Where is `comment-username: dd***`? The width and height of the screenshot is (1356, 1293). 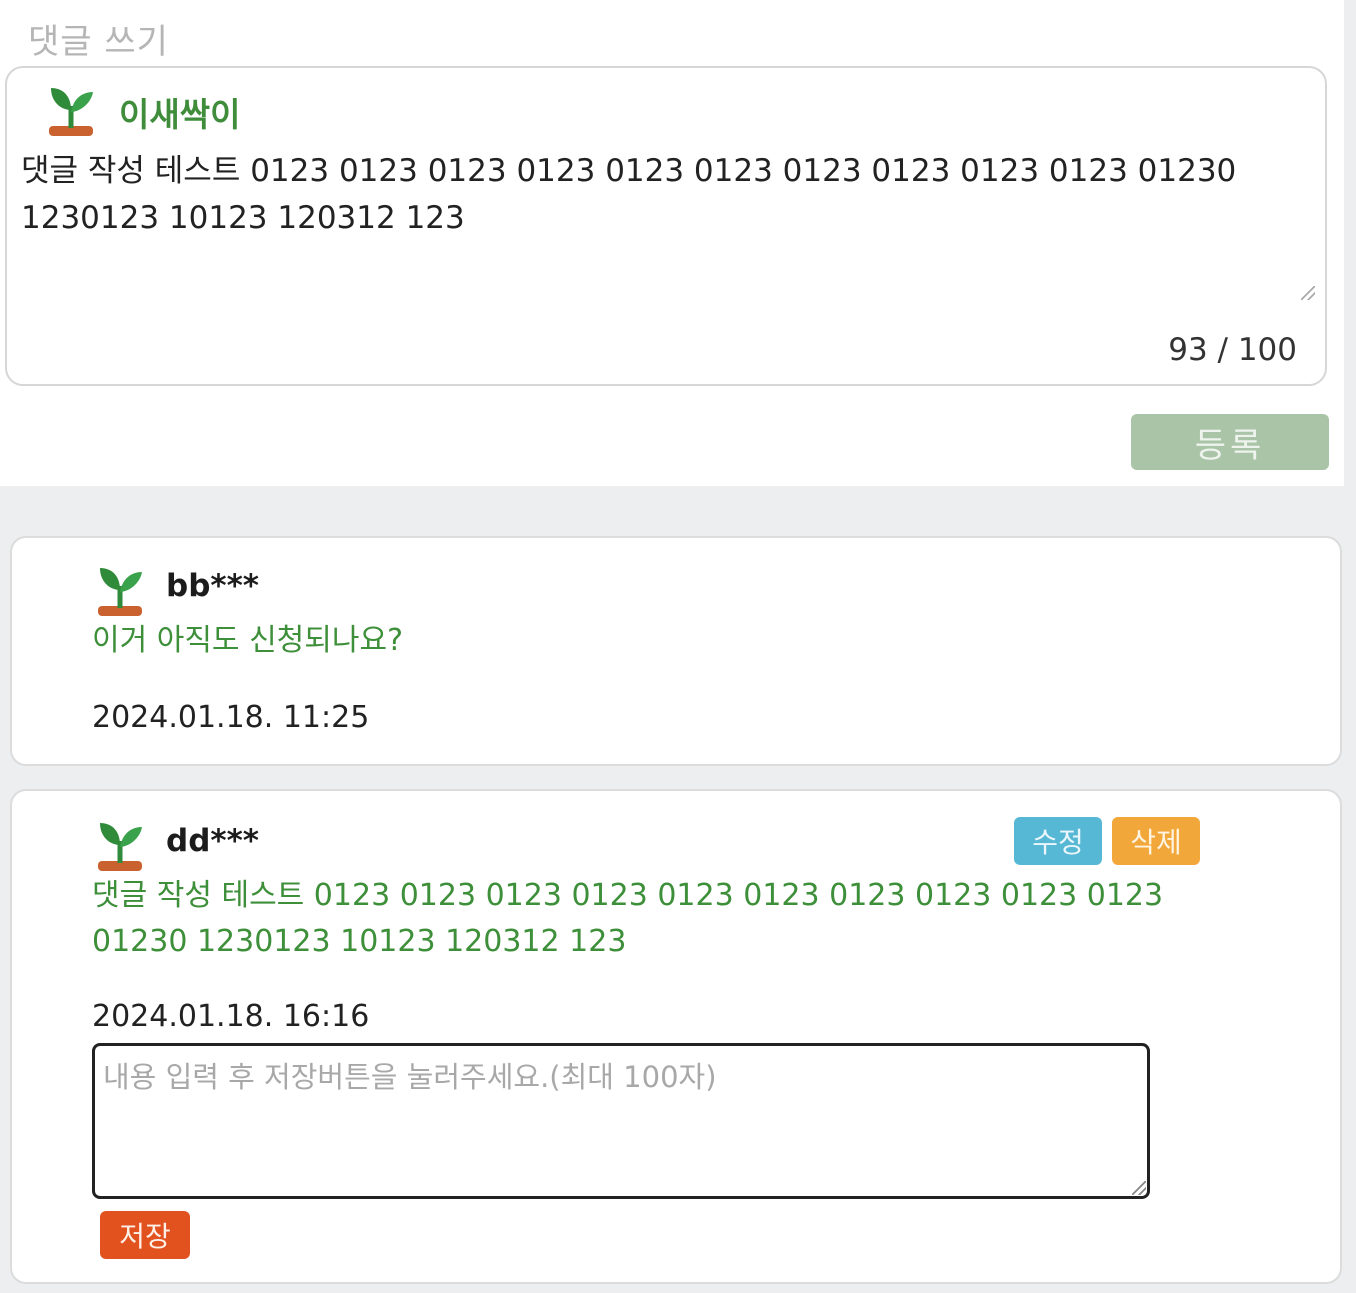
comment-username: dd*** is located at coordinates (213, 841).